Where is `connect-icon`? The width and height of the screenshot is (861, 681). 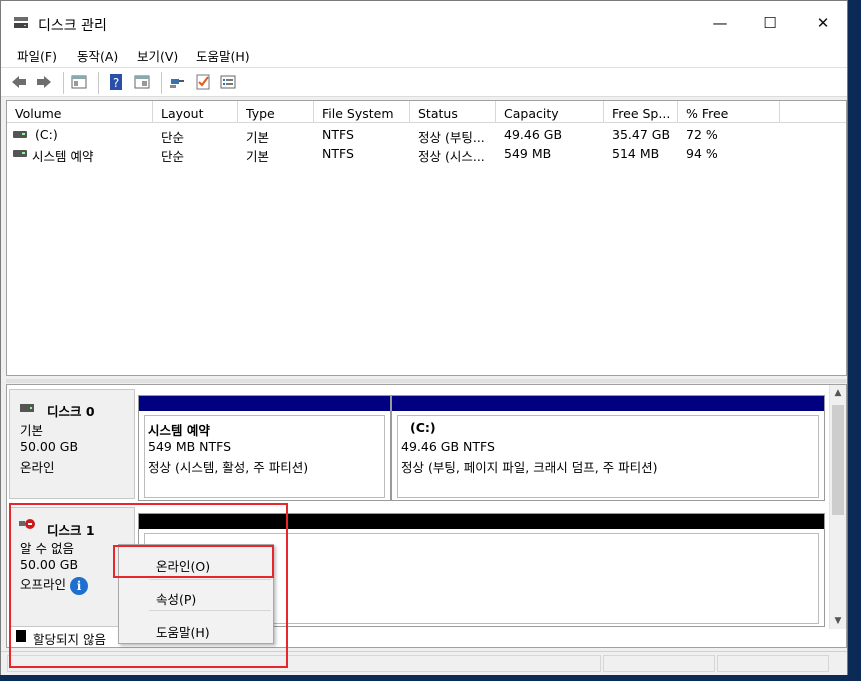 connect-icon is located at coordinates (177, 82).